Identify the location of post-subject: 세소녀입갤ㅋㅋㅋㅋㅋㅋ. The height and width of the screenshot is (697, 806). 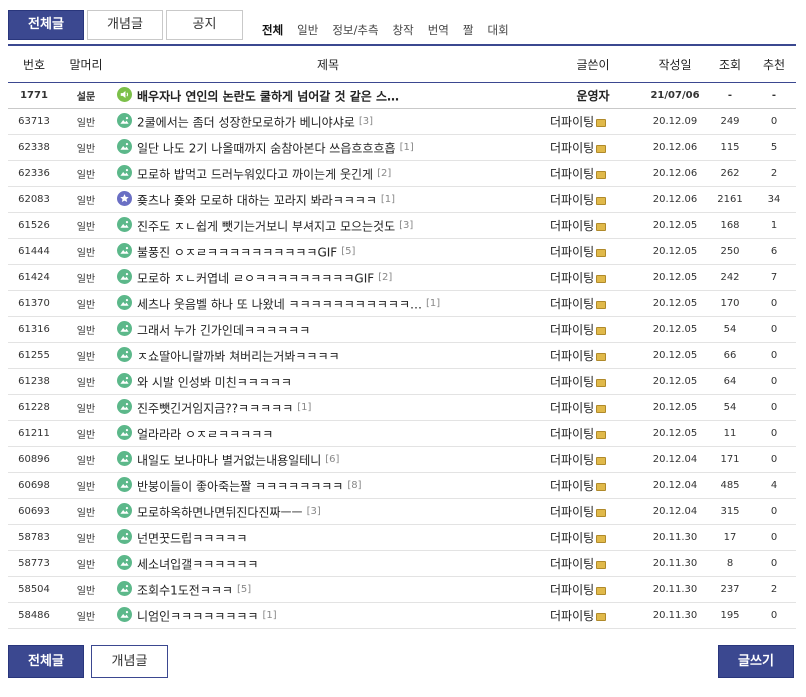
(328, 563).